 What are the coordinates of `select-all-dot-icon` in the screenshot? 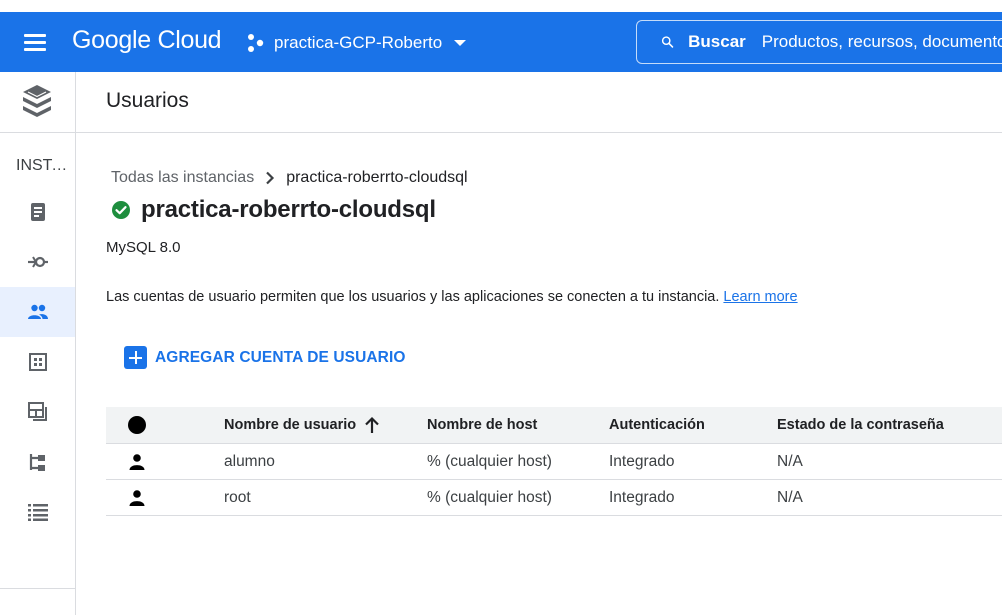 It's located at (137, 425).